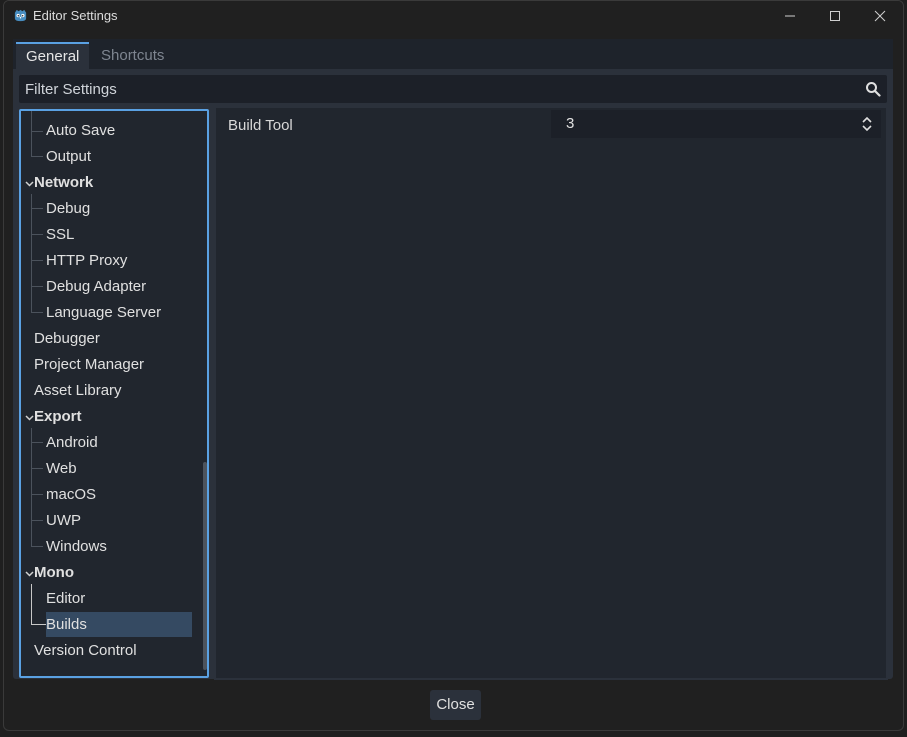 This screenshot has height=737, width=907. Describe the element at coordinates (453, 54) in the screenshot. I see `tab-bar: General Shortcuts` at that location.